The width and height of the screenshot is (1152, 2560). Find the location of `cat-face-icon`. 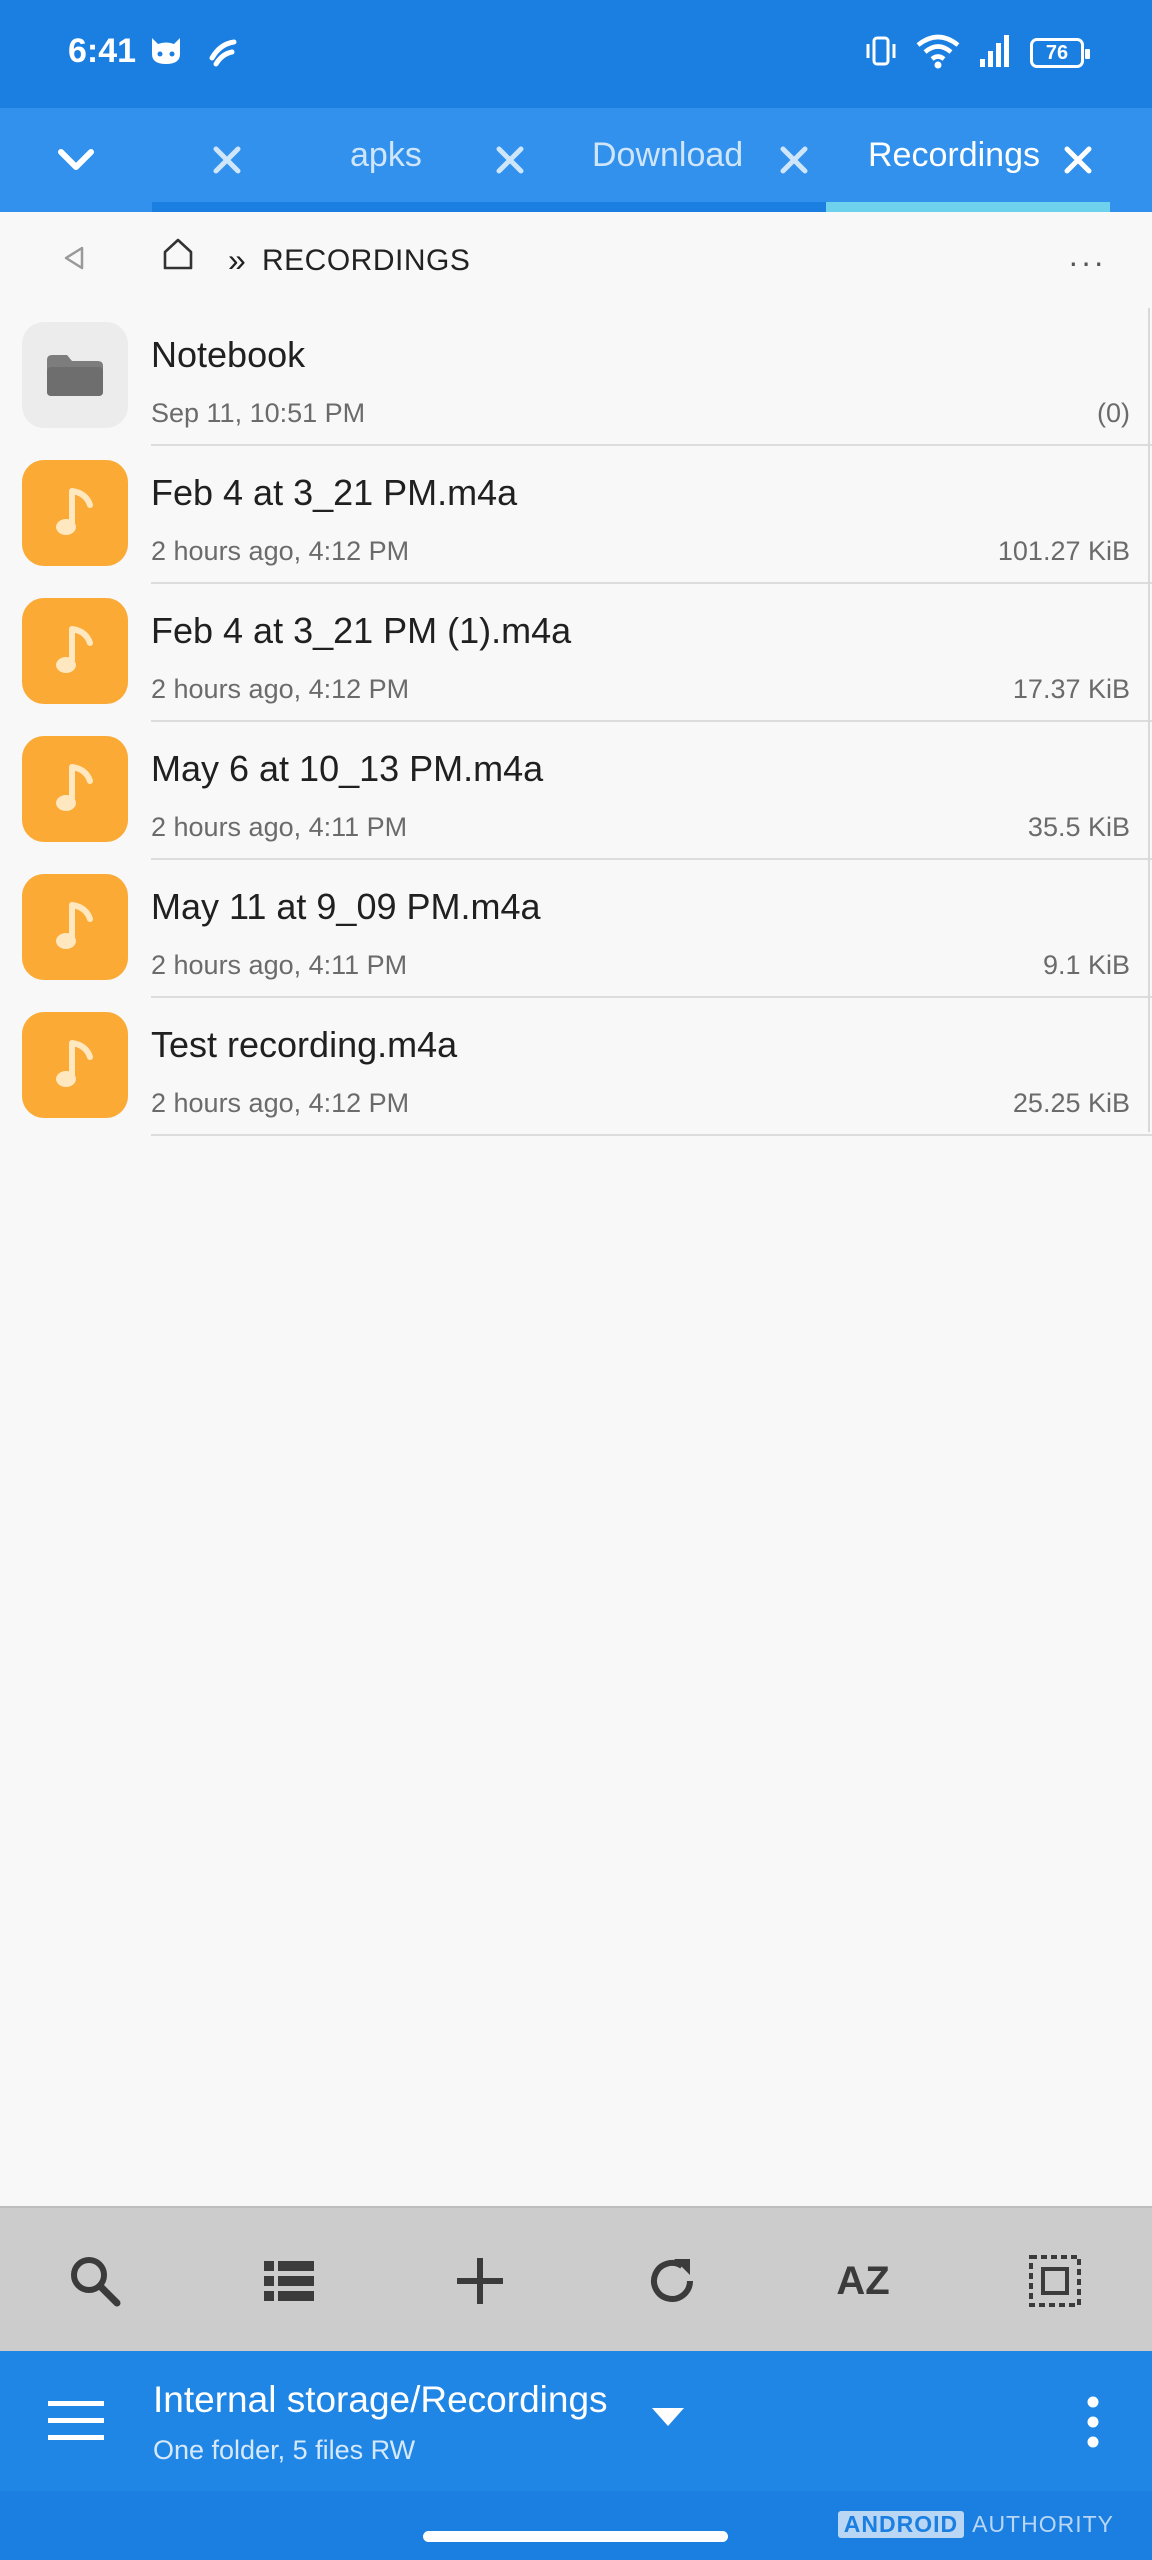

cat-face-icon is located at coordinates (166, 52).